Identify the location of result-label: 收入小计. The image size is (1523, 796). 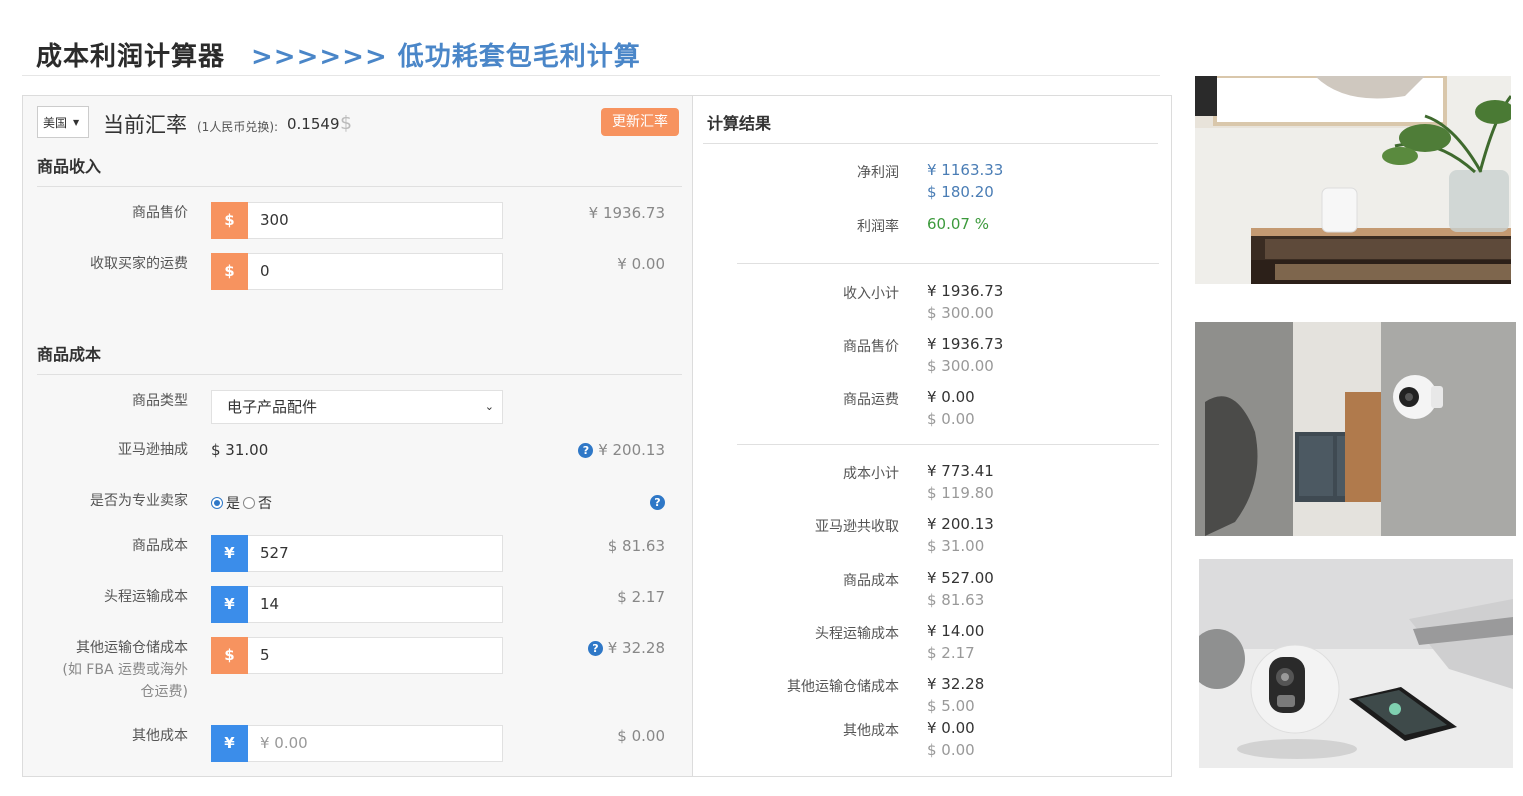
(871, 294).